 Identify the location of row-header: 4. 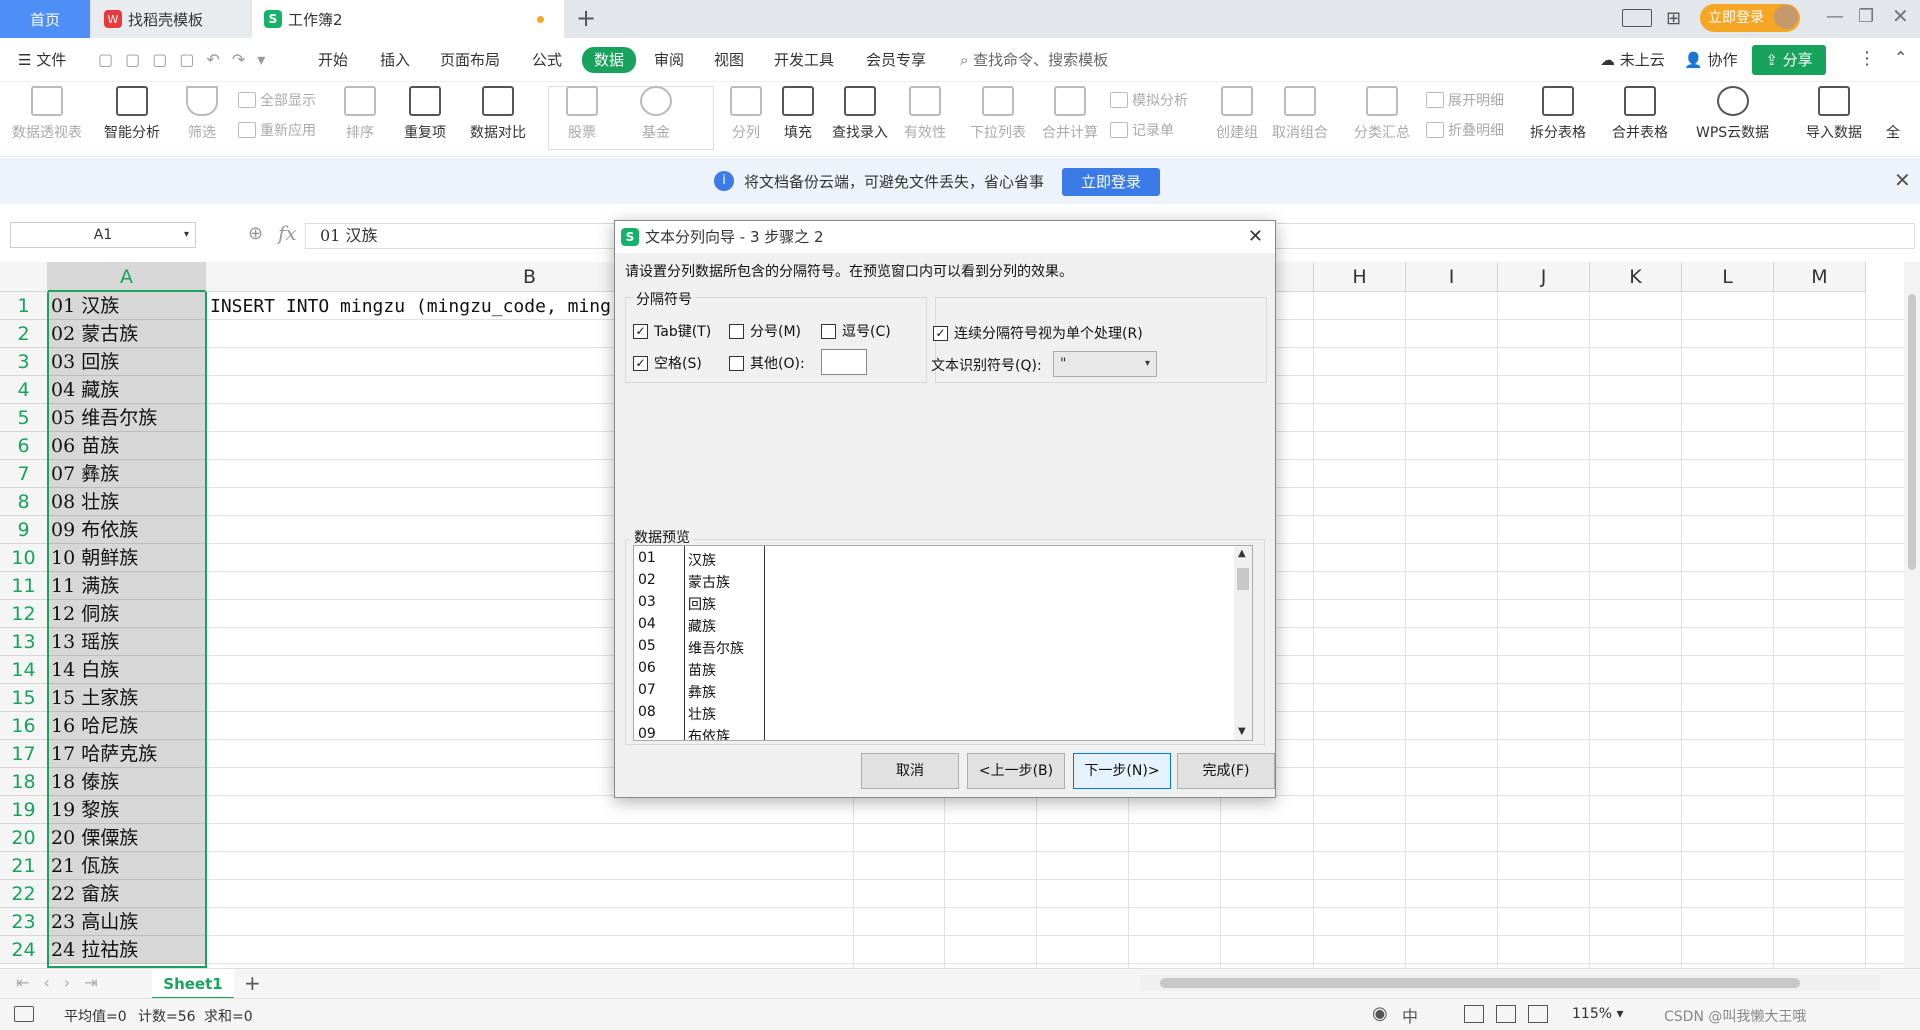
(24, 390).